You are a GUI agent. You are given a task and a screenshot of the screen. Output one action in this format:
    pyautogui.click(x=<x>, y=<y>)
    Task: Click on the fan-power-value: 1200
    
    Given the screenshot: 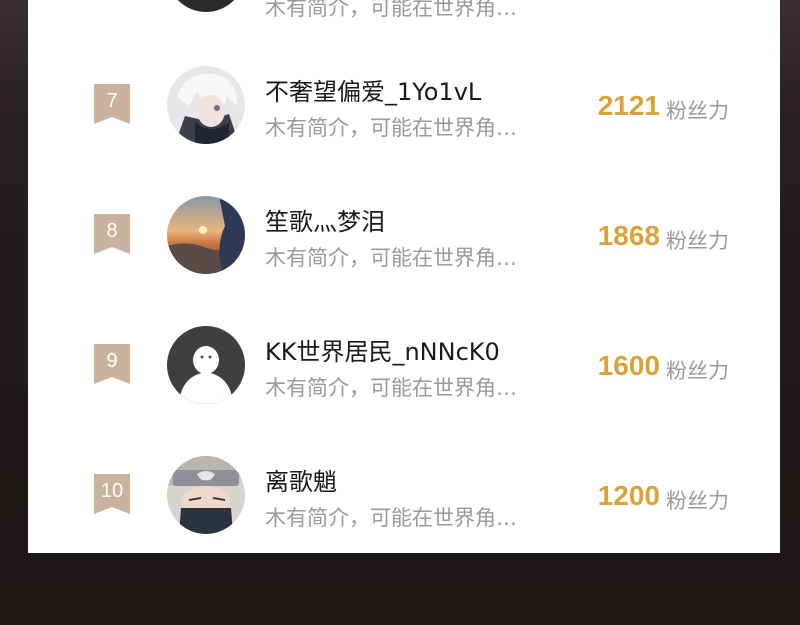 What is the action you would take?
    pyautogui.click(x=628, y=495)
    